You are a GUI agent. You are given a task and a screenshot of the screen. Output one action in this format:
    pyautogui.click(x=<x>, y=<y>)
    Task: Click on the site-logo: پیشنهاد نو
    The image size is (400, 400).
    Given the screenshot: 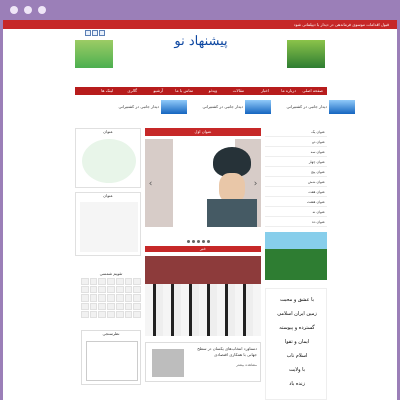 What is the action you would take?
    pyautogui.click(x=201, y=50)
    